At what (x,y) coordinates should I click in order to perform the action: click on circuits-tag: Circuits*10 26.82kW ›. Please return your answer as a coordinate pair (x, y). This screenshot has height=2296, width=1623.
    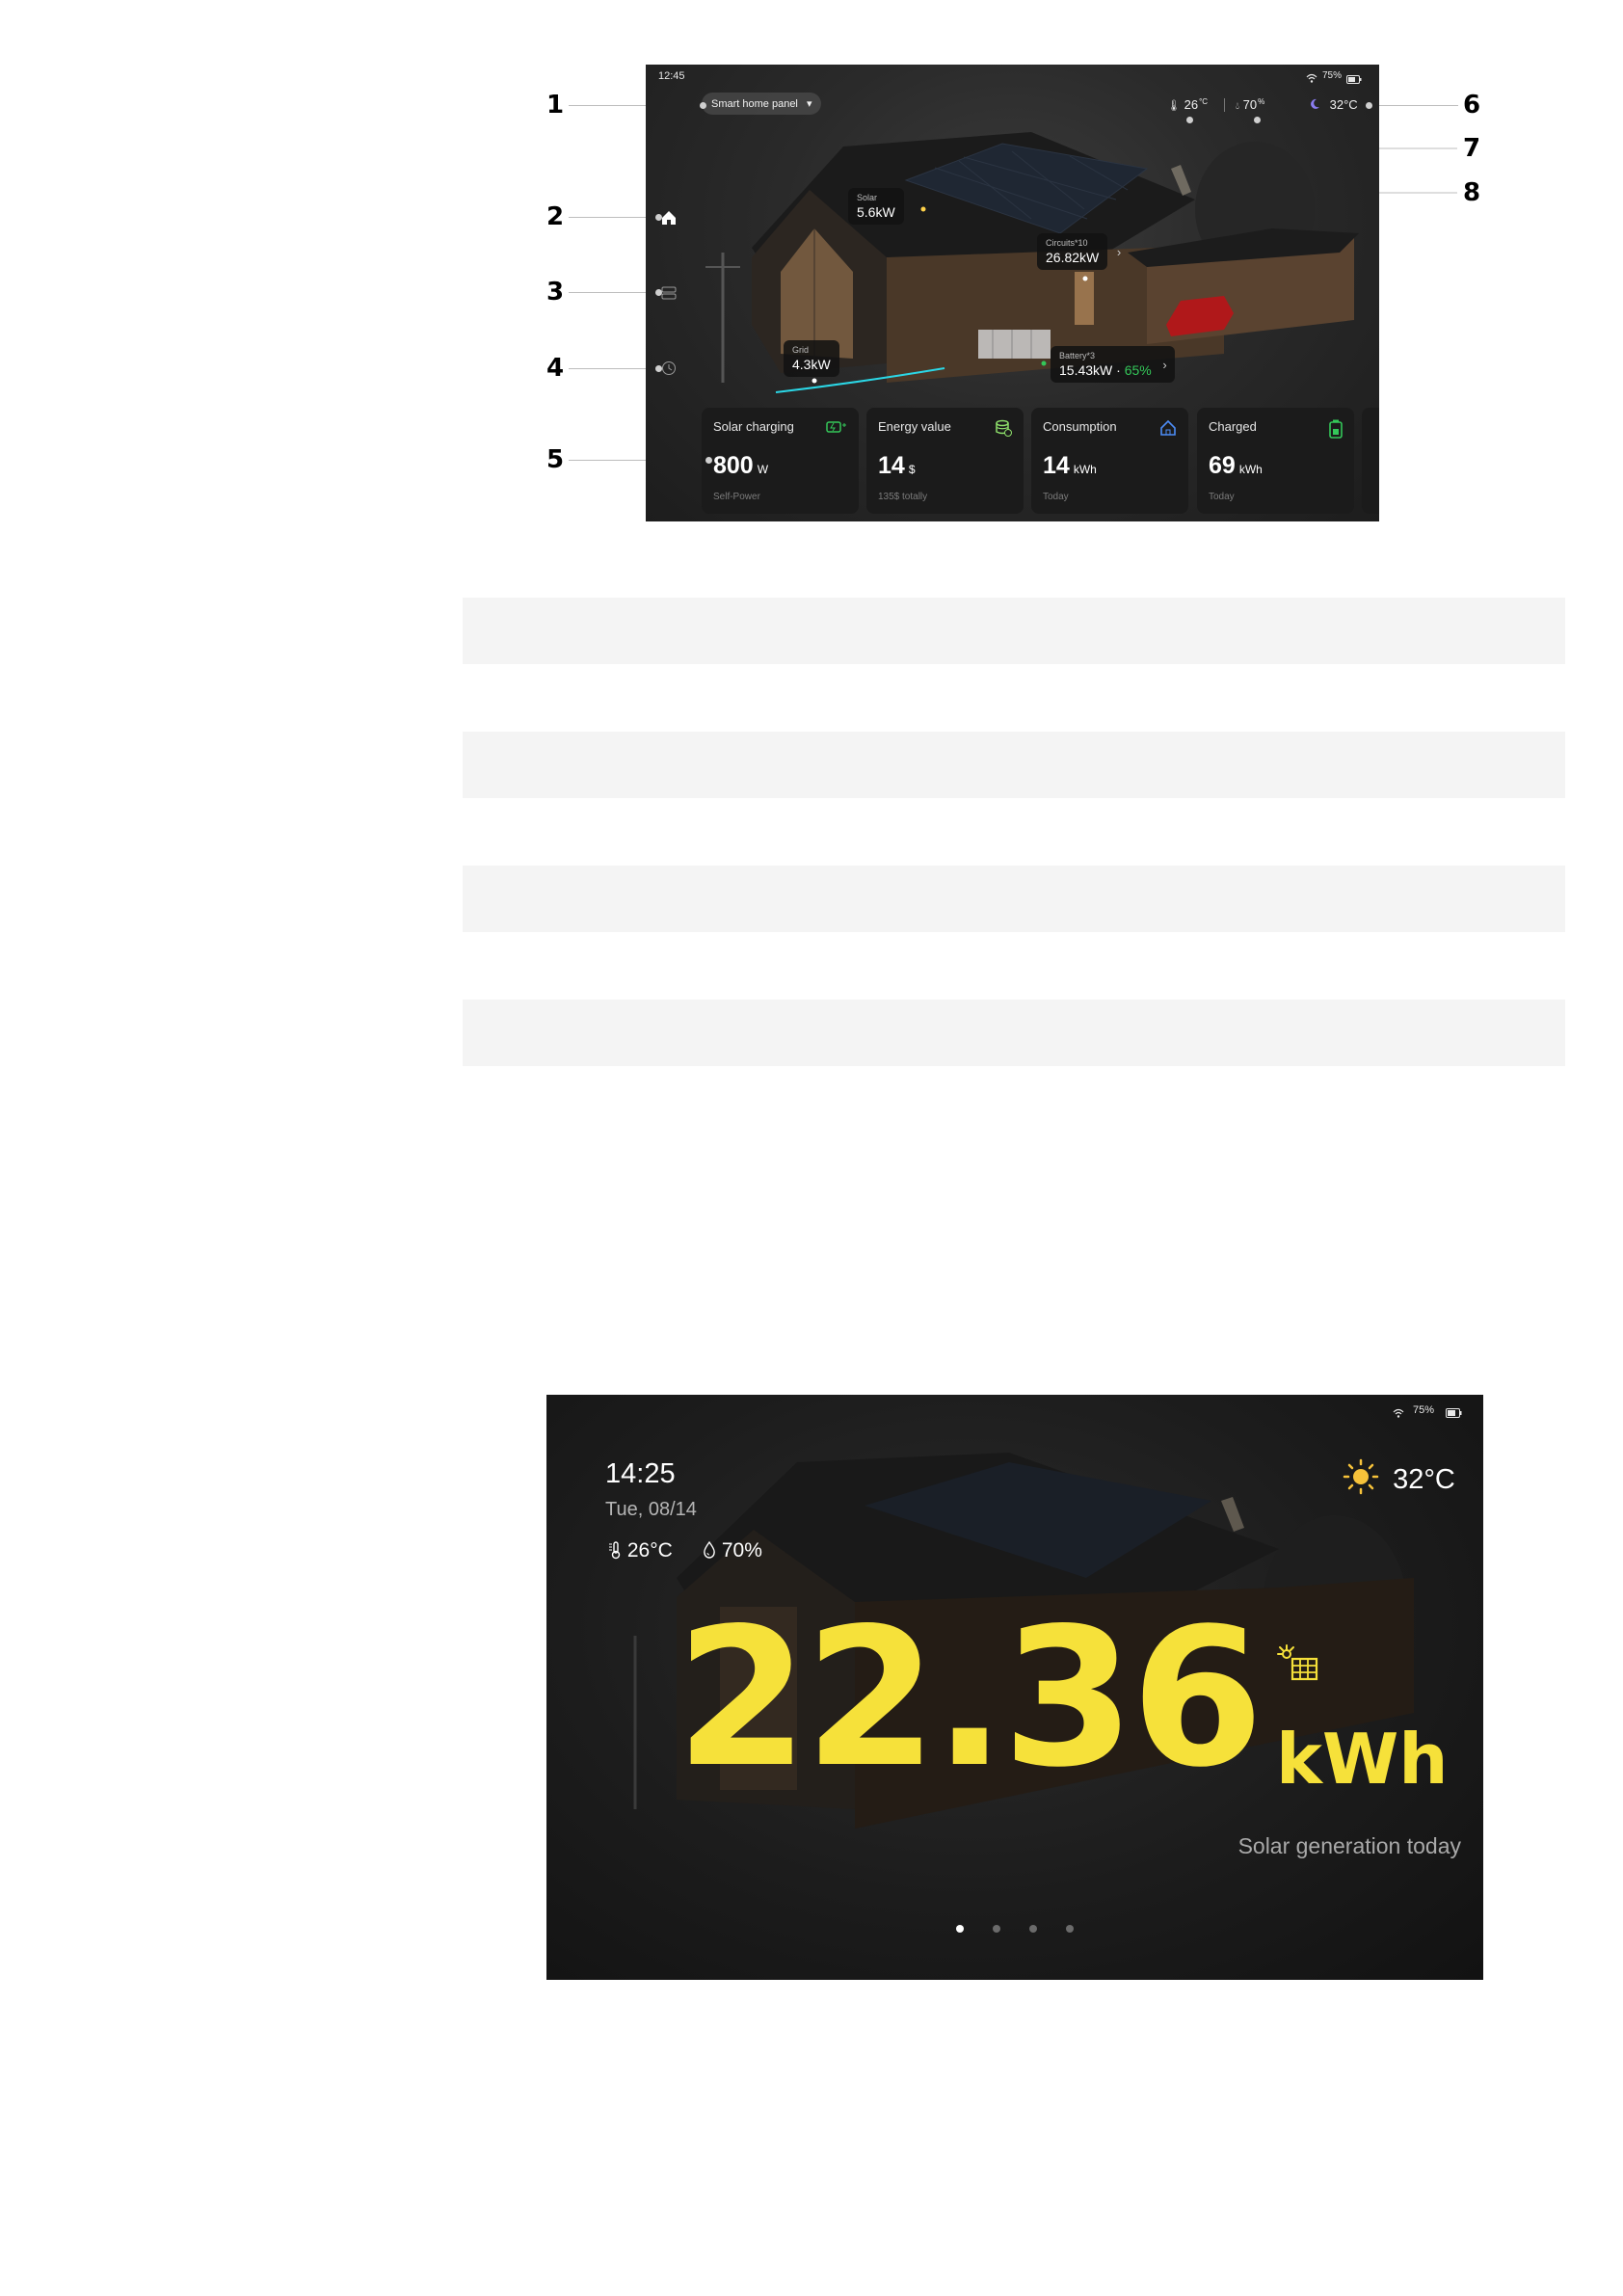
    Looking at the image, I should click on (1079, 251).